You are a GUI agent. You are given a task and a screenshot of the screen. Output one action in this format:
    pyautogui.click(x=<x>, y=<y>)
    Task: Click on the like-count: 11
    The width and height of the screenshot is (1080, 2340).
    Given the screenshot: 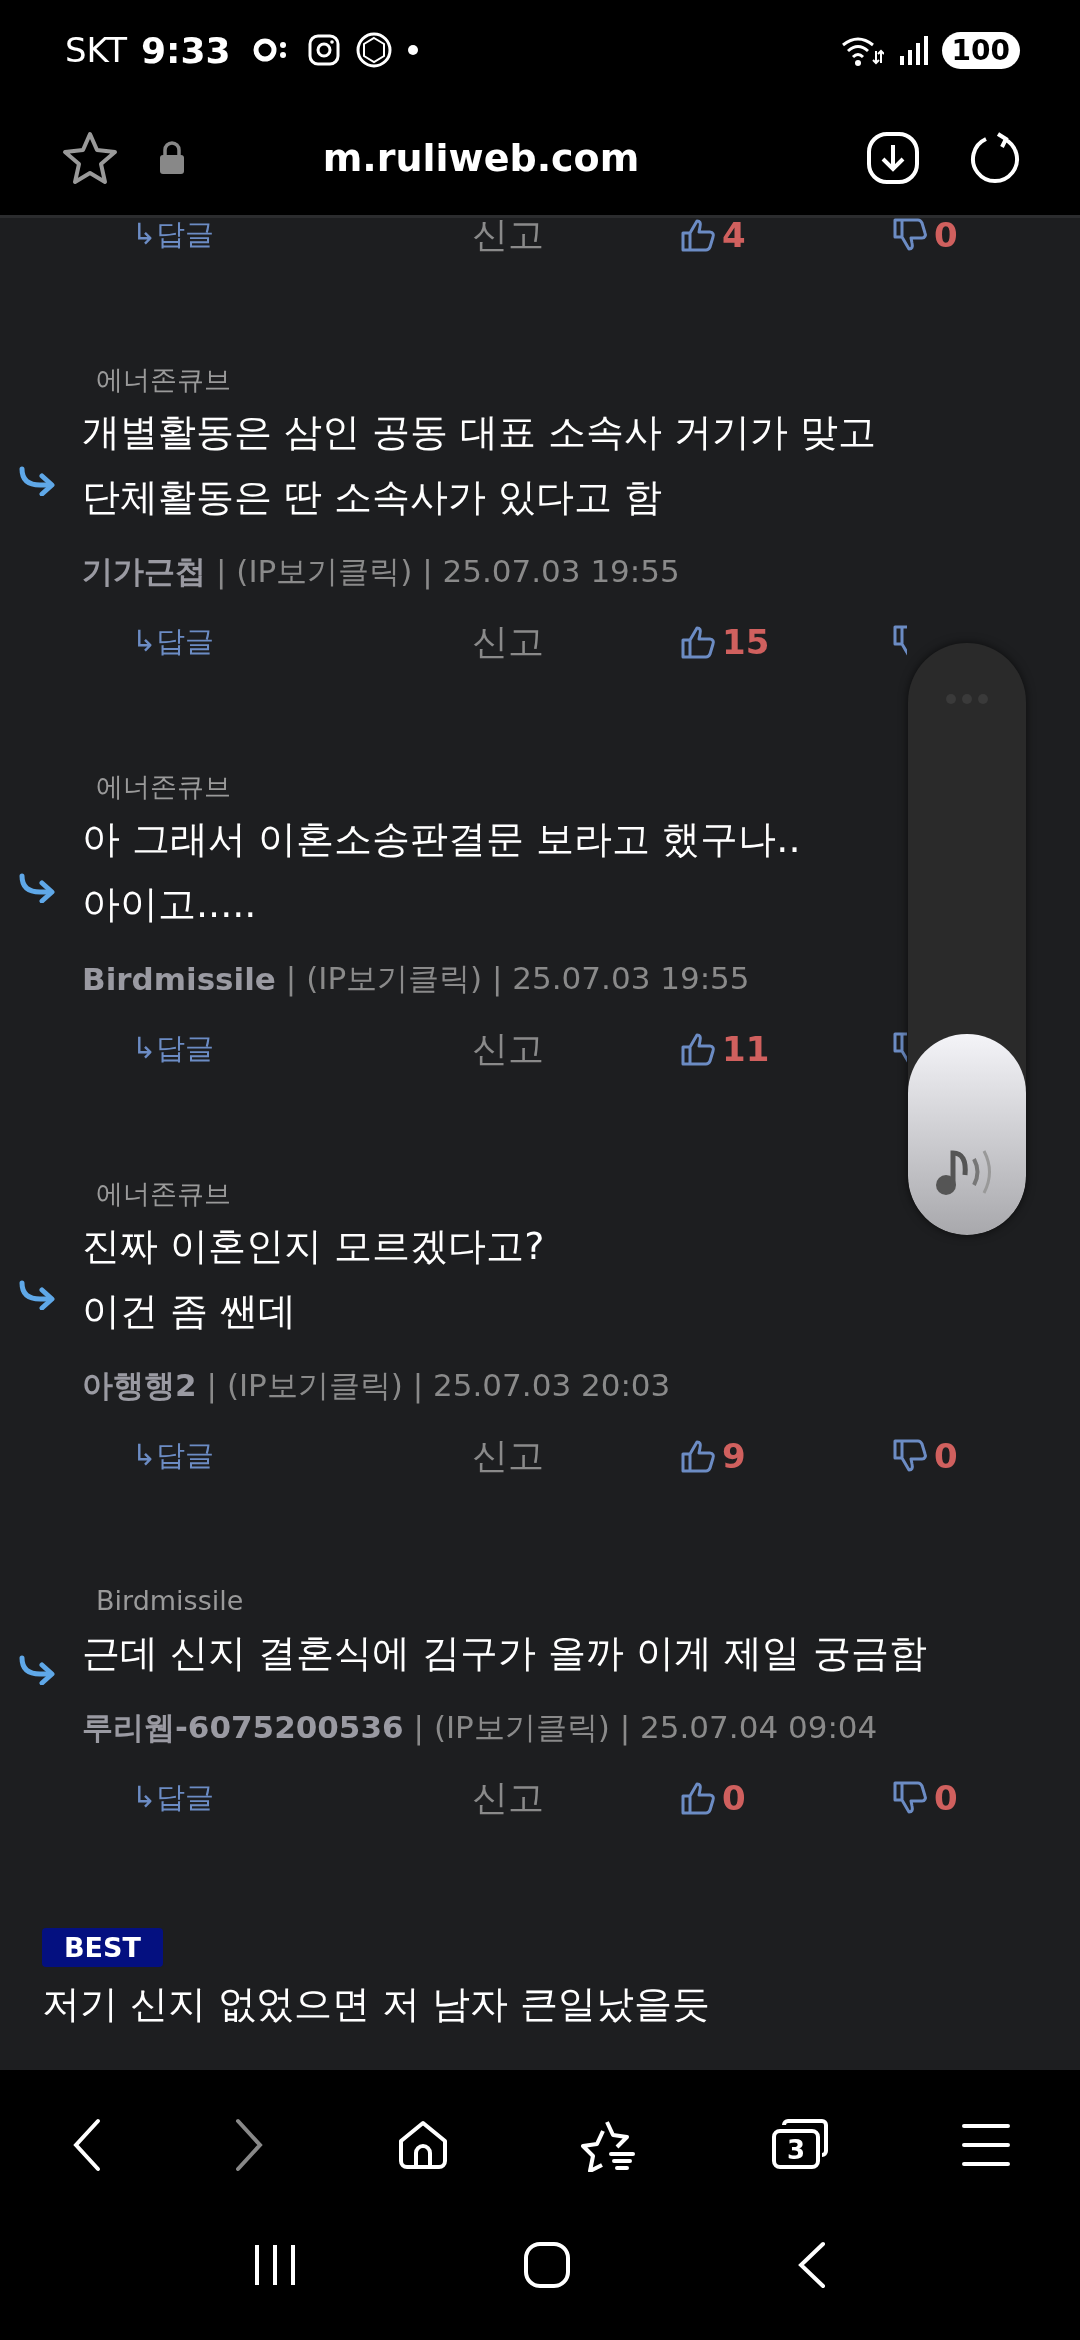 What is the action you would take?
    pyautogui.click(x=746, y=1049)
    